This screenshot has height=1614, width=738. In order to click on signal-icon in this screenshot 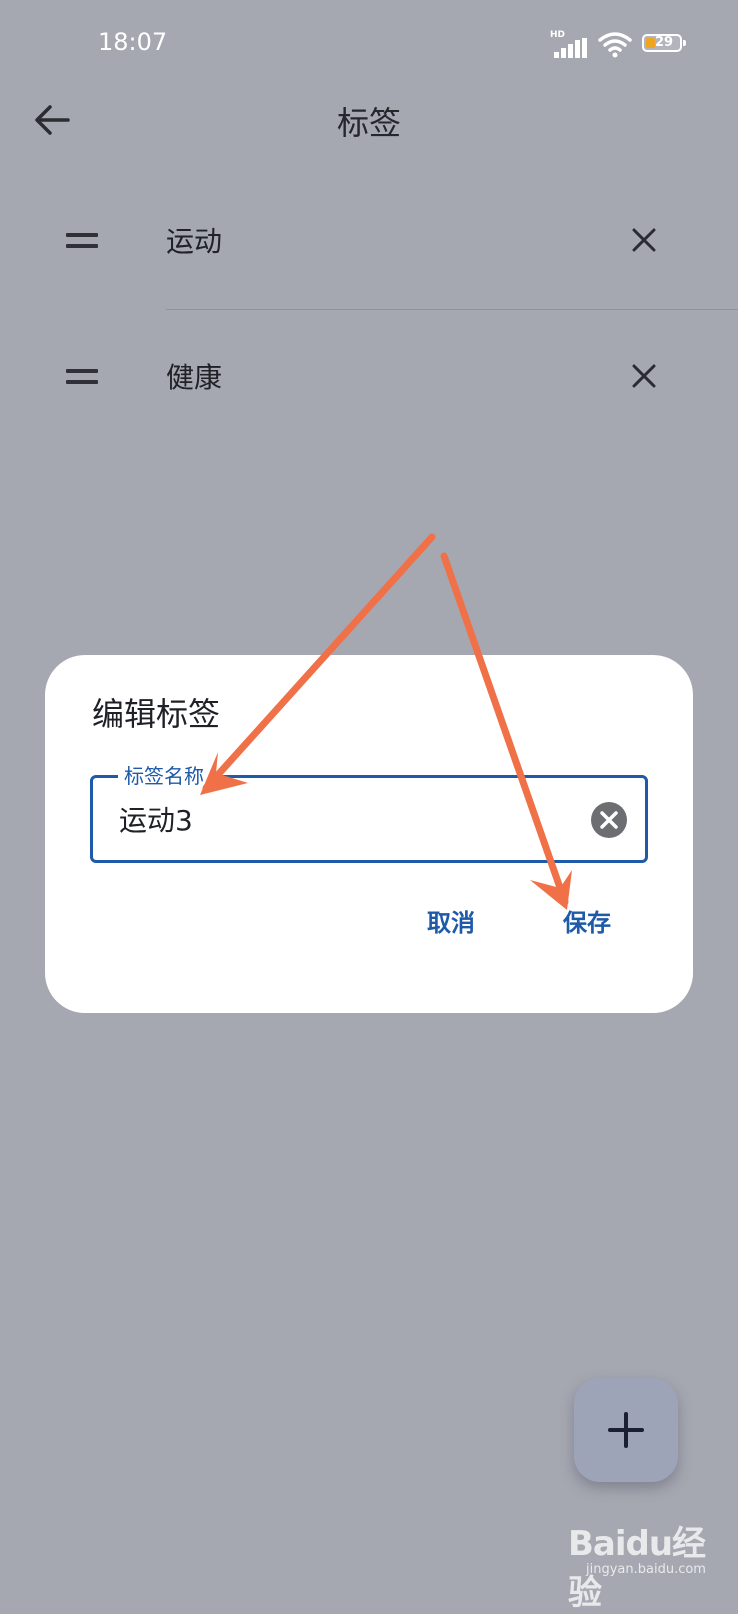, I will do `click(570, 48)`.